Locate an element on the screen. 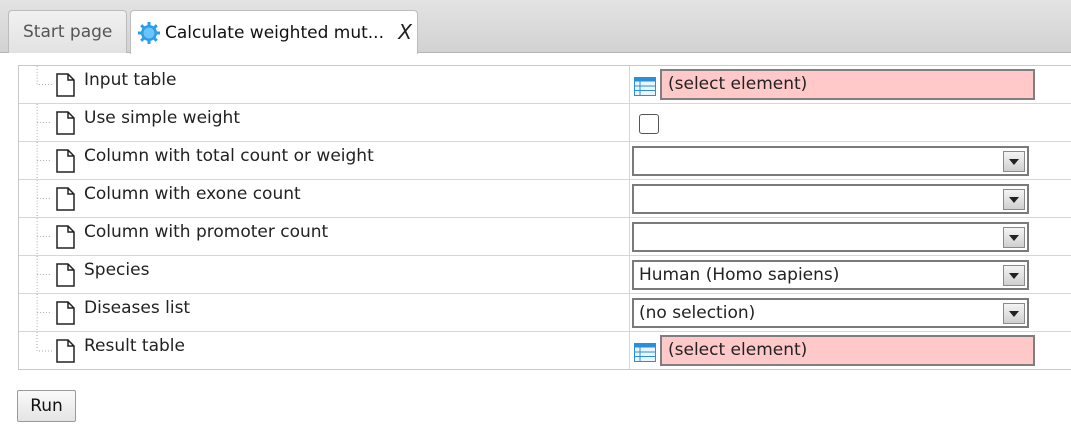  property-label: Diseases list is located at coordinates (137, 308).